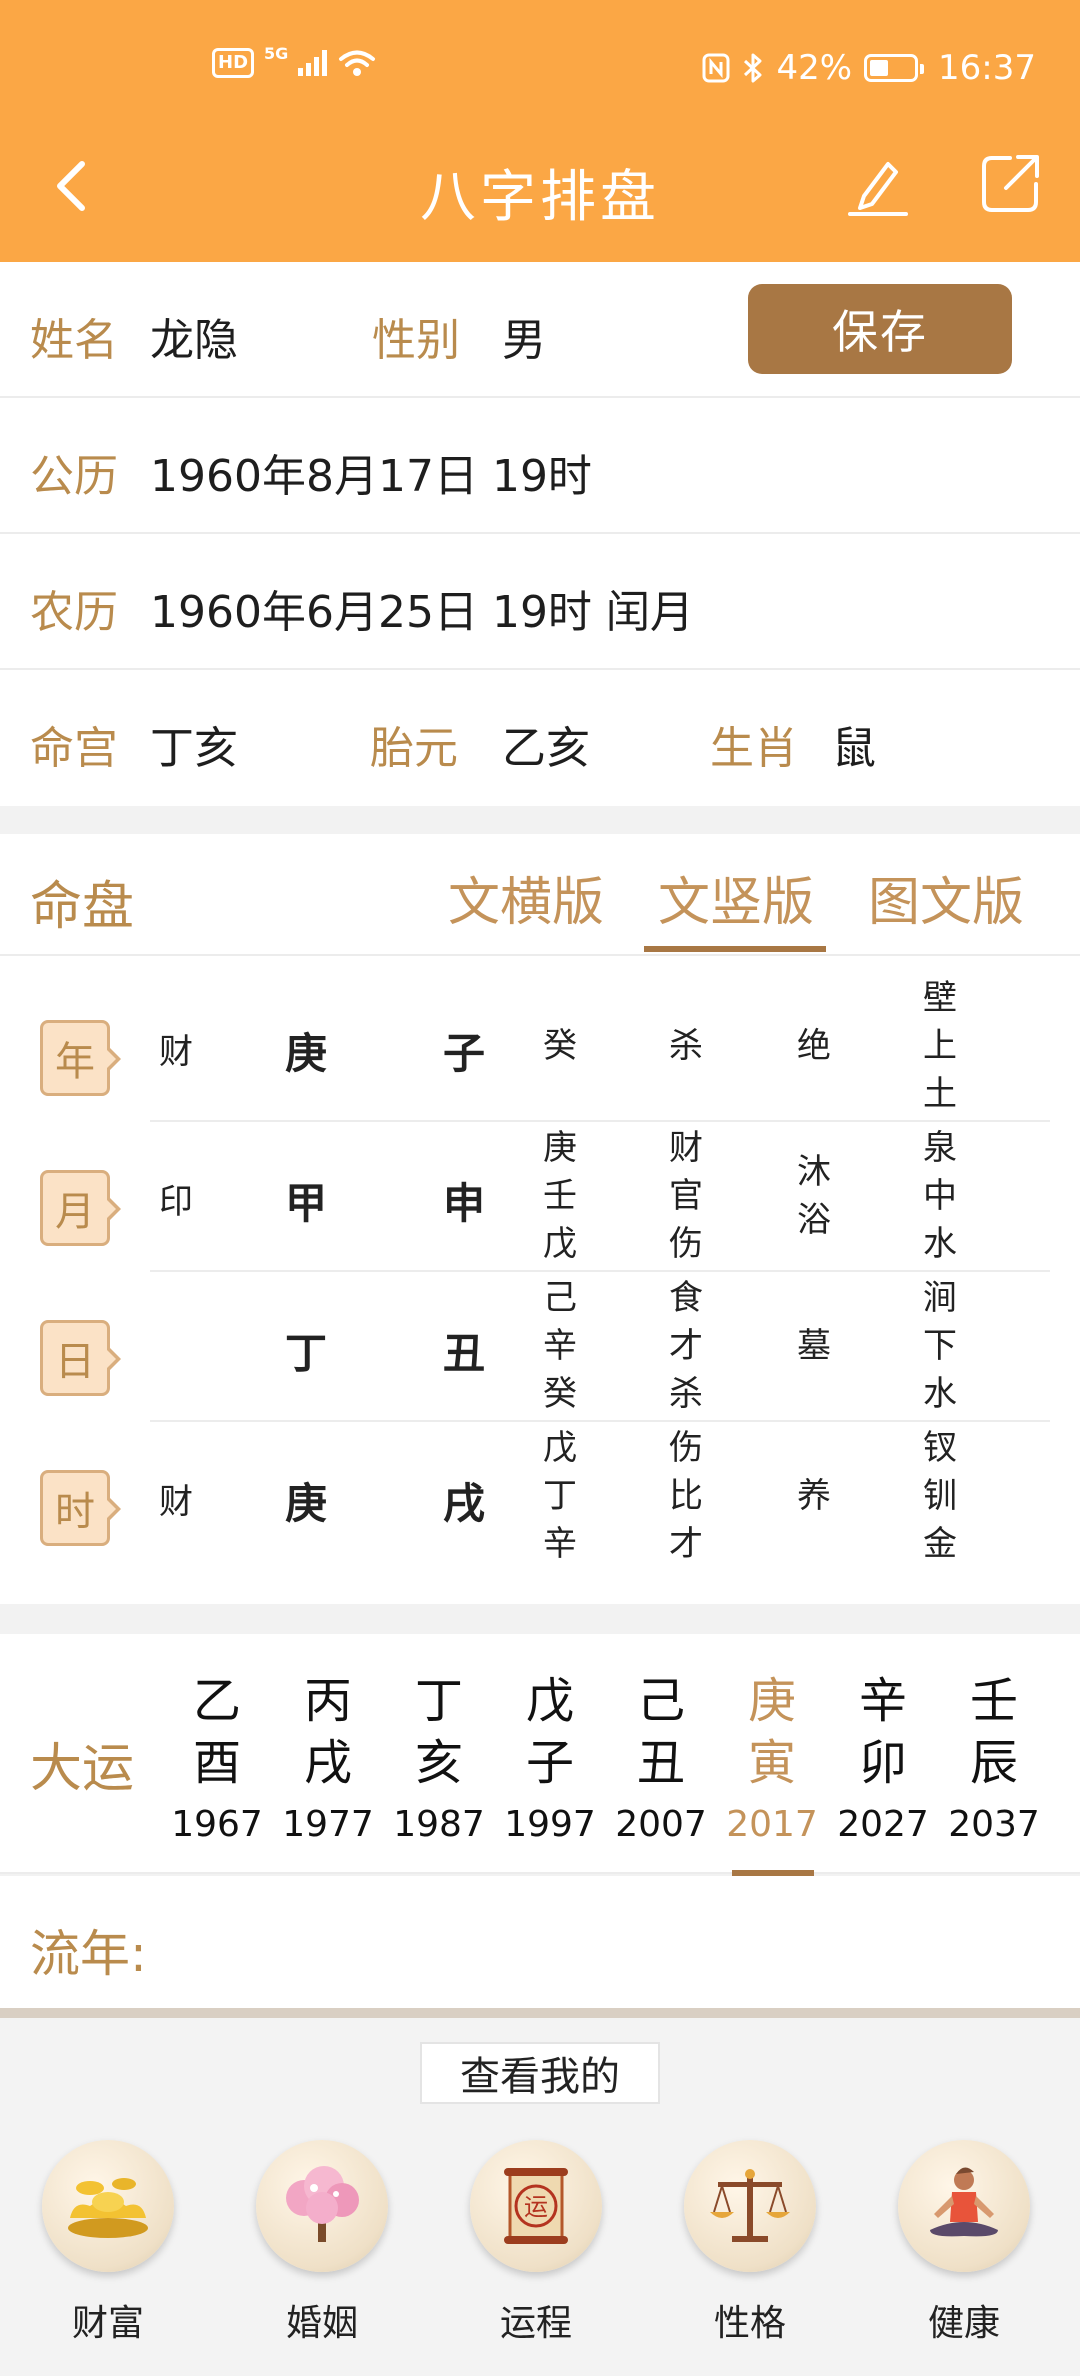 The image size is (1080, 2376). What do you see at coordinates (660, 1701) in the screenshot?
I see `dayun-gan: 己` at bounding box center [660, 1701].